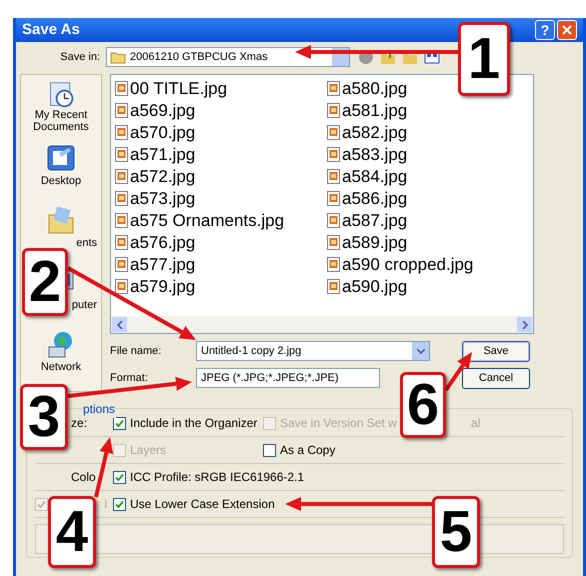  Describe the element at coordinates (163, 198) in the screenshot. I see `file-name: a573.jpg` at that location.